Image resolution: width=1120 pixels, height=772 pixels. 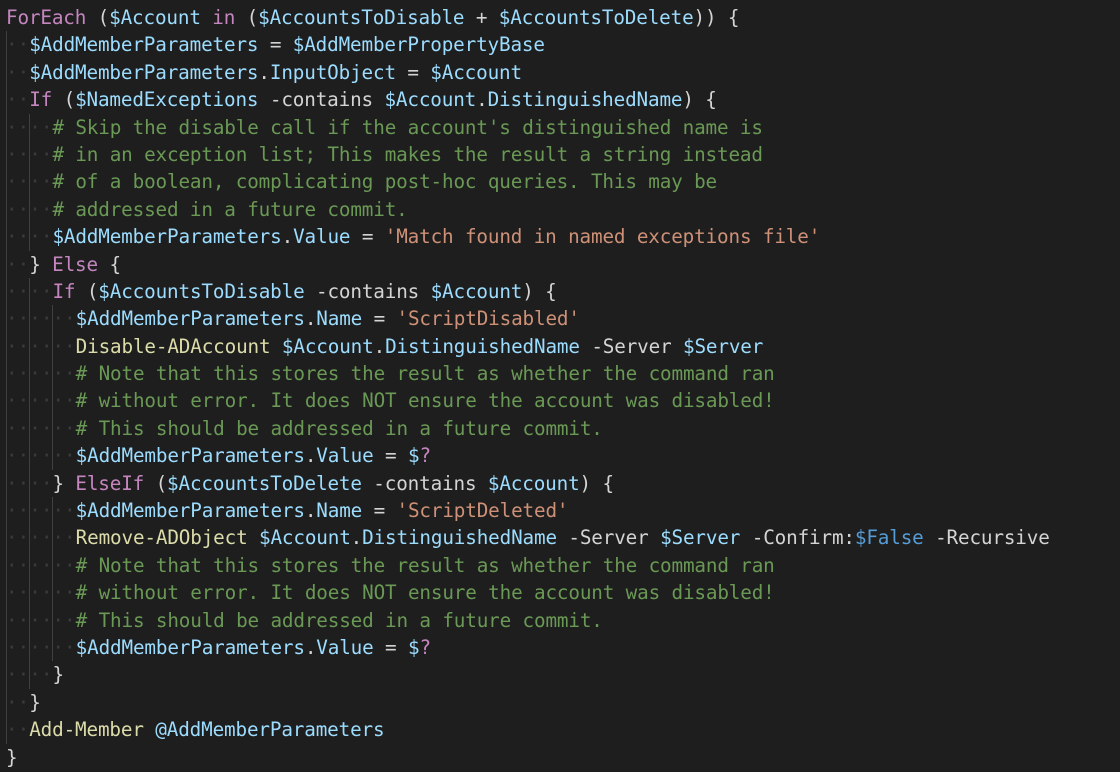 What do you see at coordinates (41, 100) in the screenshot?
I see `code-token: If` at bounding box center [41, 100].